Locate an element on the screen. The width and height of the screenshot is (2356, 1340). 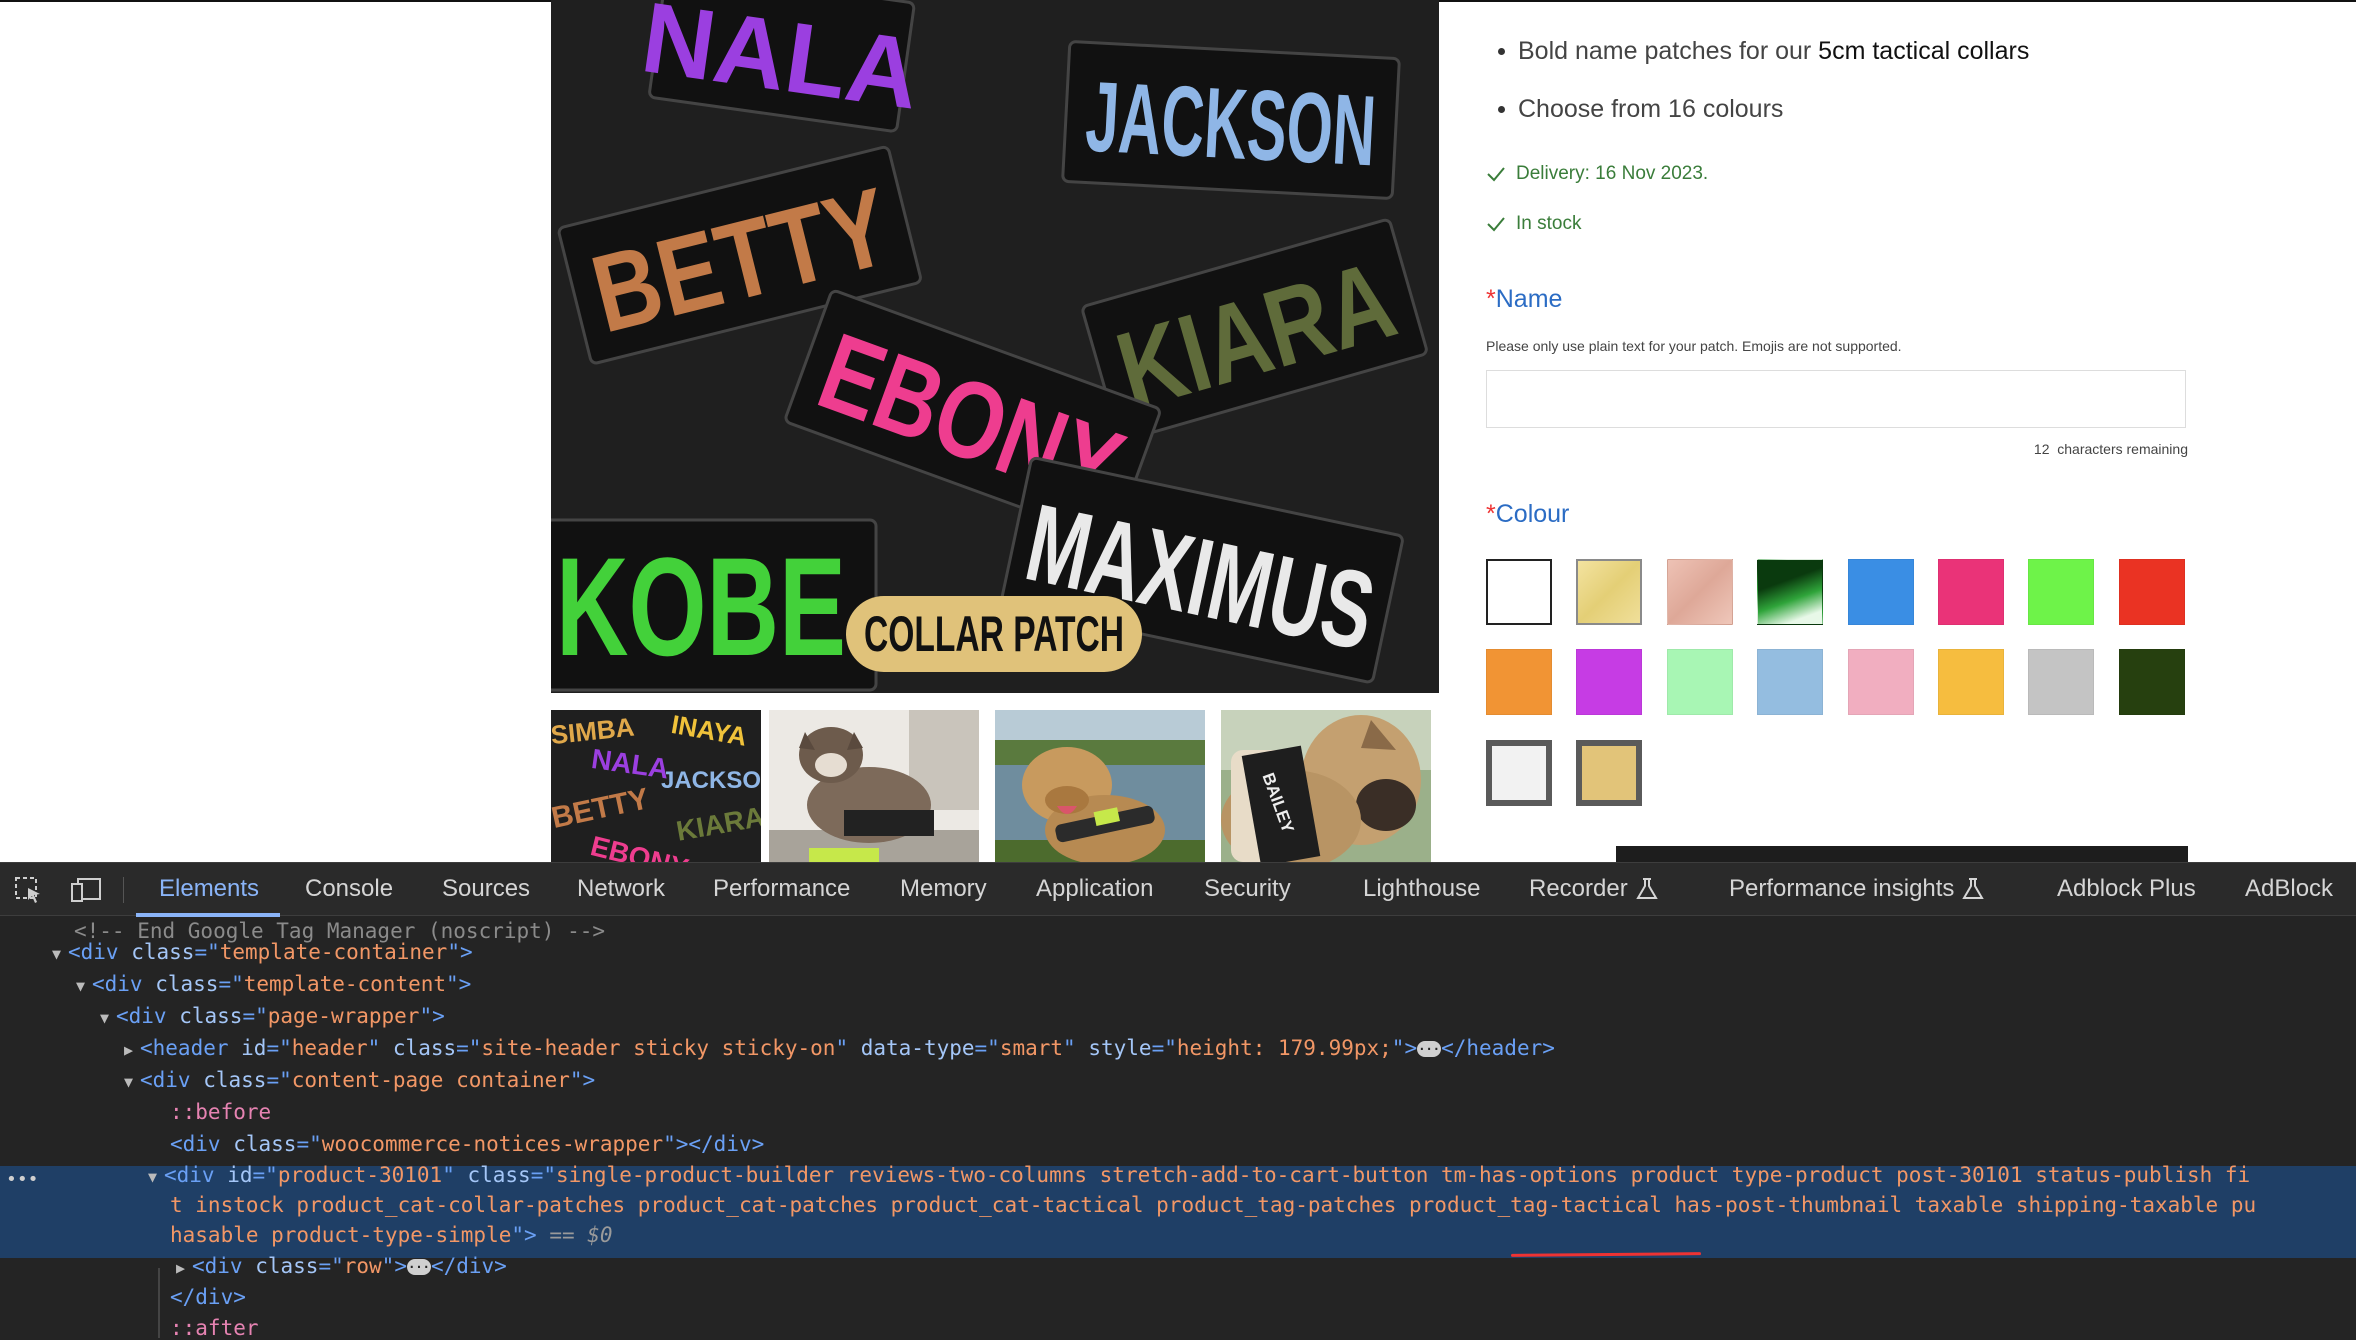
tab-label: Adblock Plus is located at coordinates (2126, 888).